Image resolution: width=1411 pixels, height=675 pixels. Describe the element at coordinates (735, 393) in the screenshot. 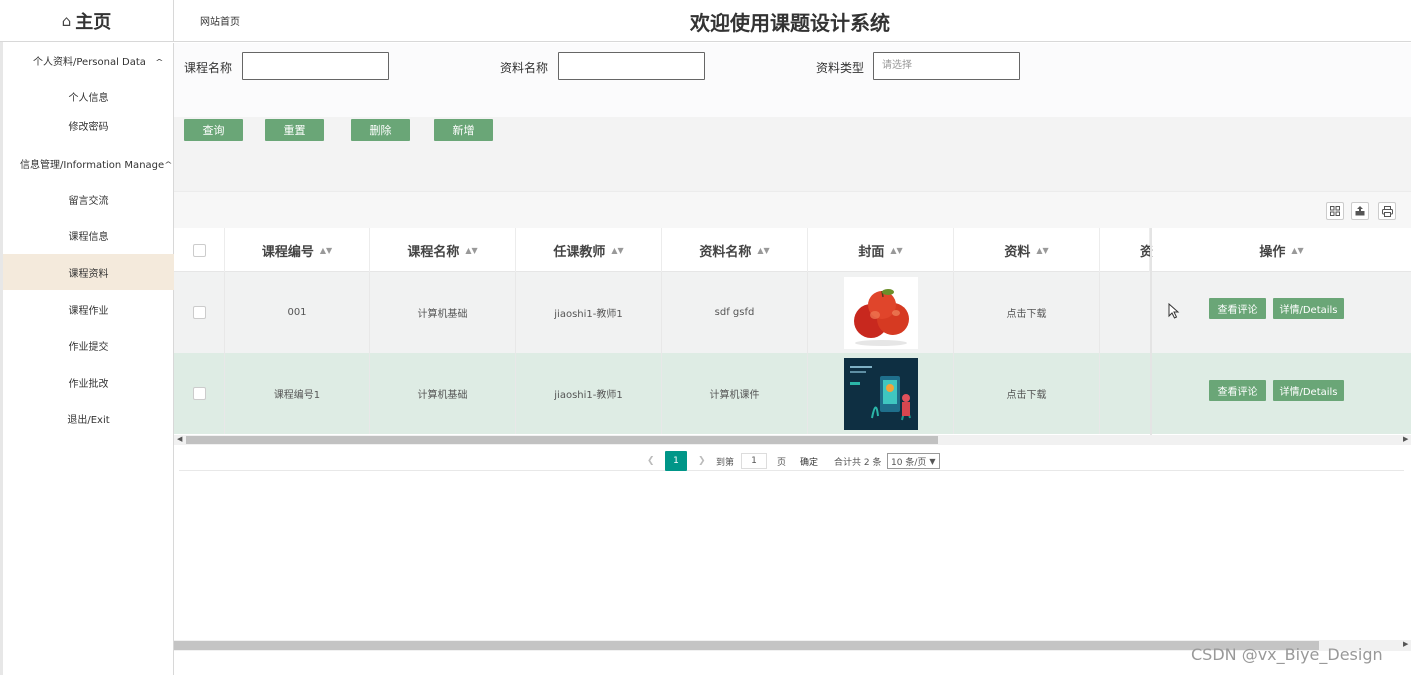

I see `cell-material-name: 计算机课件` at that location.